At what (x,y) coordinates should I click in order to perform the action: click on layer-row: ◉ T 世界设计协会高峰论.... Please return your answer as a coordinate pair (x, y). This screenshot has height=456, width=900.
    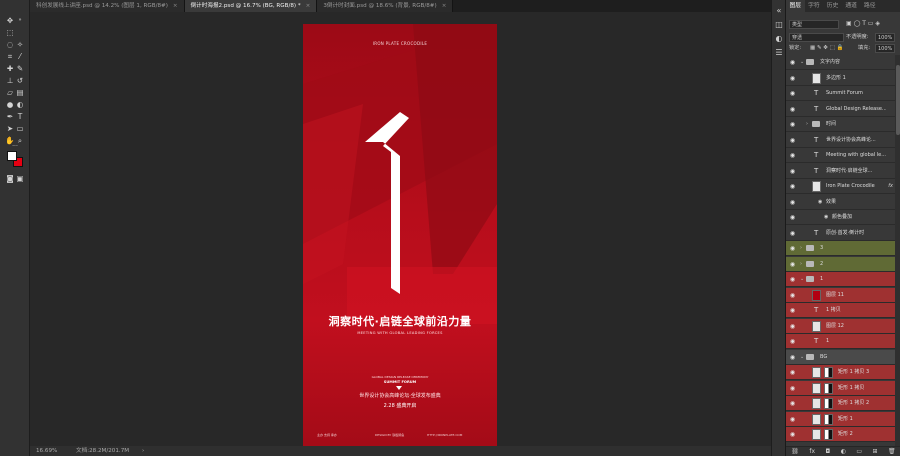
    Looking at the image, I should click on (840, 140).